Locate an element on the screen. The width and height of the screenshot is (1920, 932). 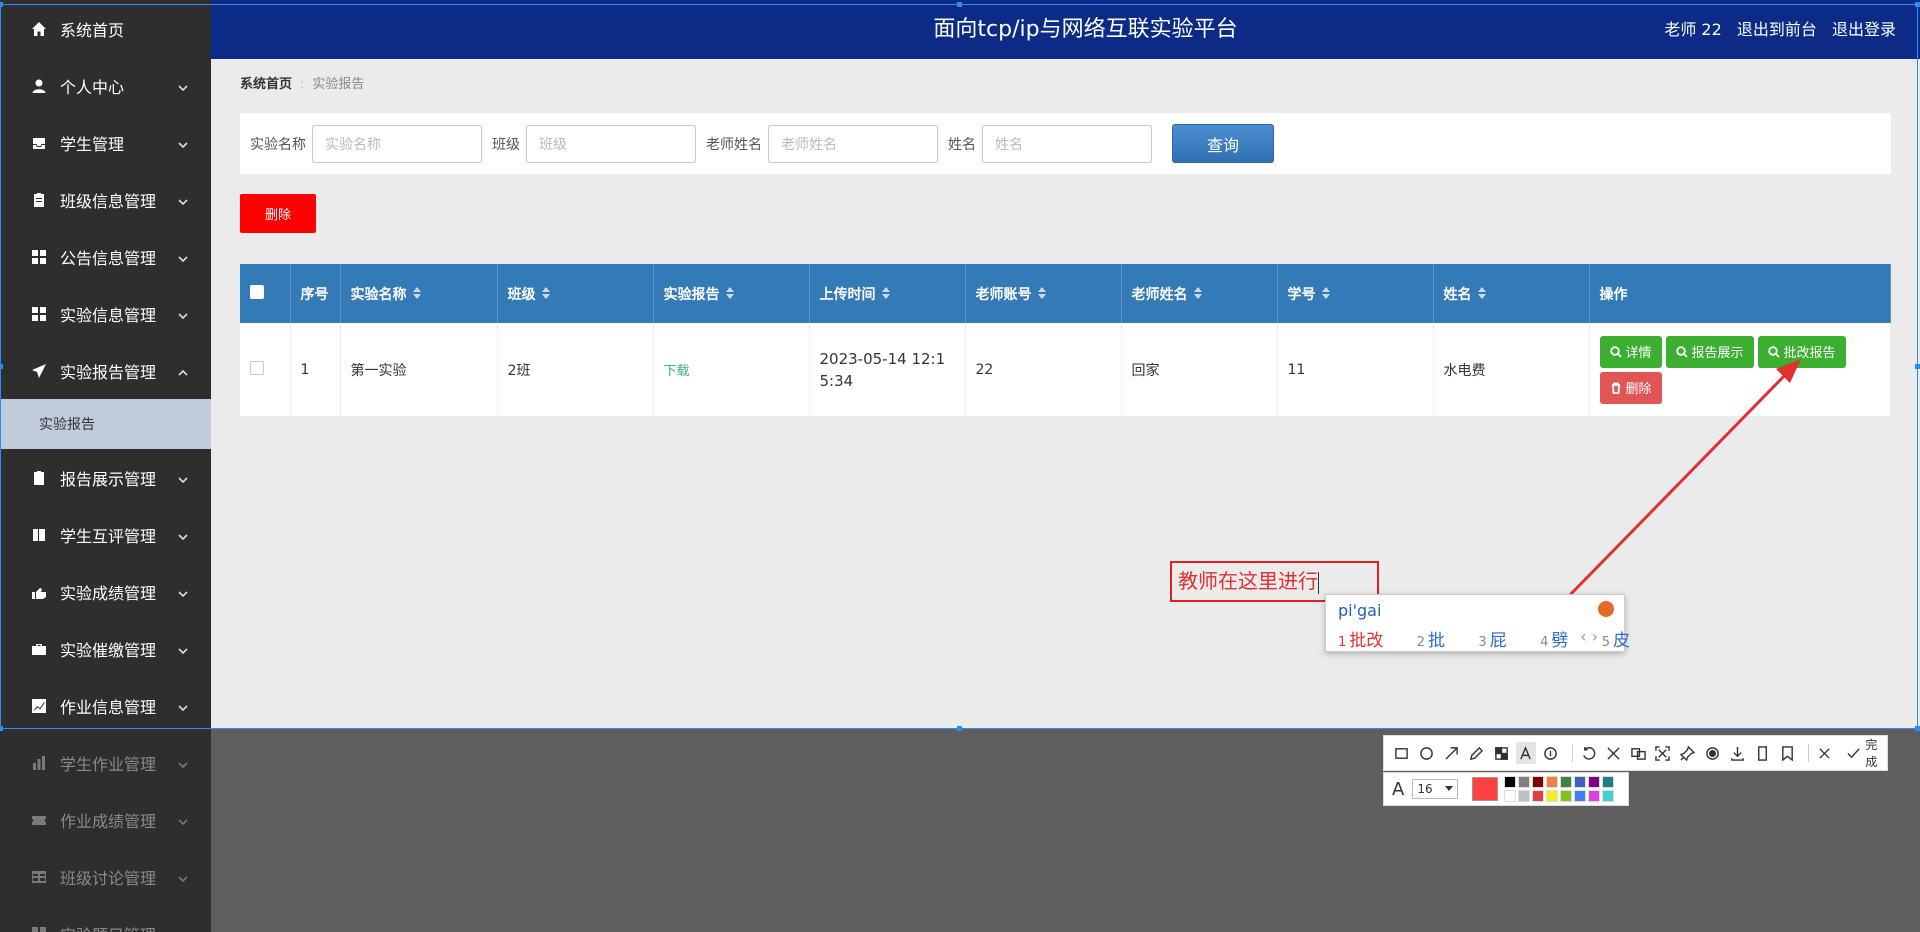
sidebar-item-experiment-info: 实验信息管理 is located at coordinates (105, 313).